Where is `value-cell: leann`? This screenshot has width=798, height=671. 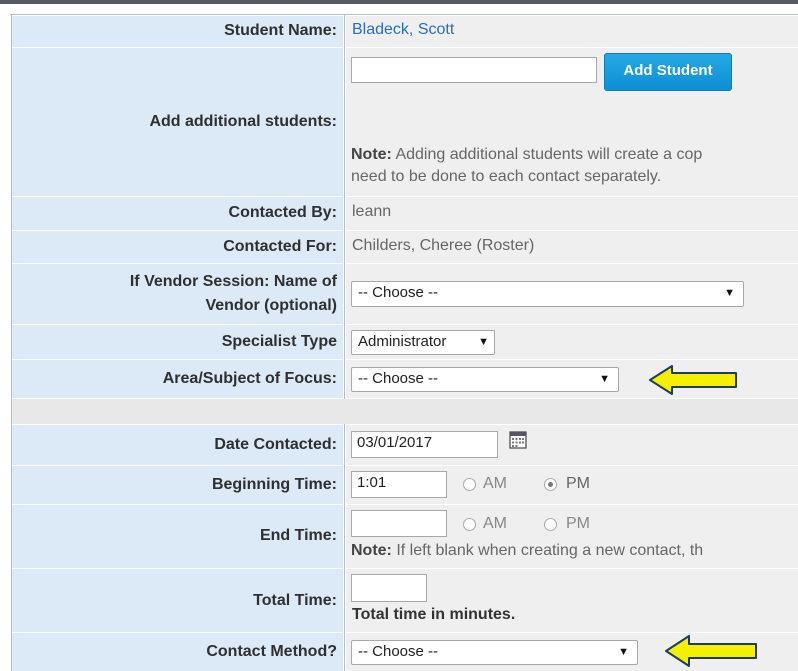 value-cell: leann is located at coordinates (572, 213).